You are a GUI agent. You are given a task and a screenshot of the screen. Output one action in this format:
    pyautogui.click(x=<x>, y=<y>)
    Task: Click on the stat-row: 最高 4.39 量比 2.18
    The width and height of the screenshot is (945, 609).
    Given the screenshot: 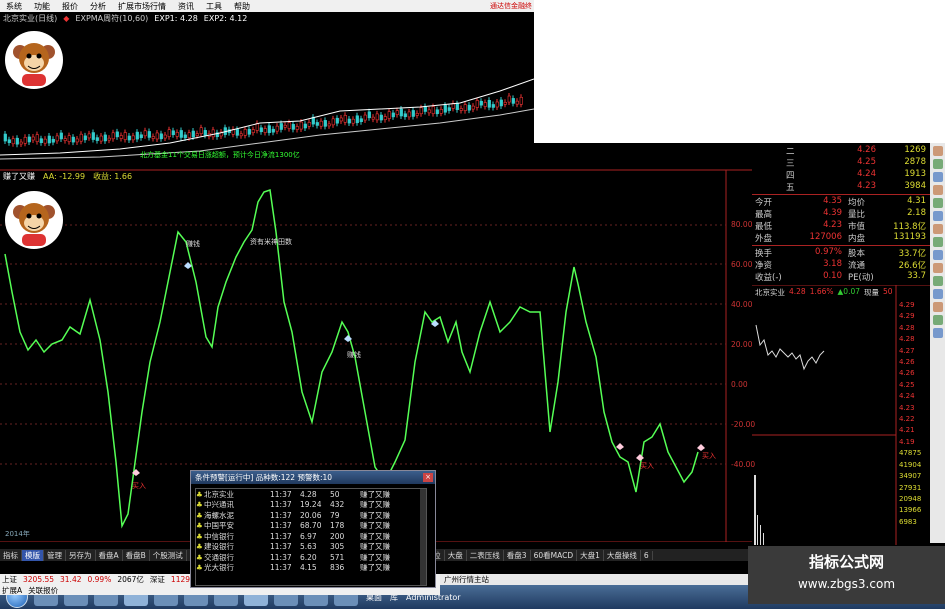 What is the action you would take?
    pyautogui.click(x=840, y=214)
    